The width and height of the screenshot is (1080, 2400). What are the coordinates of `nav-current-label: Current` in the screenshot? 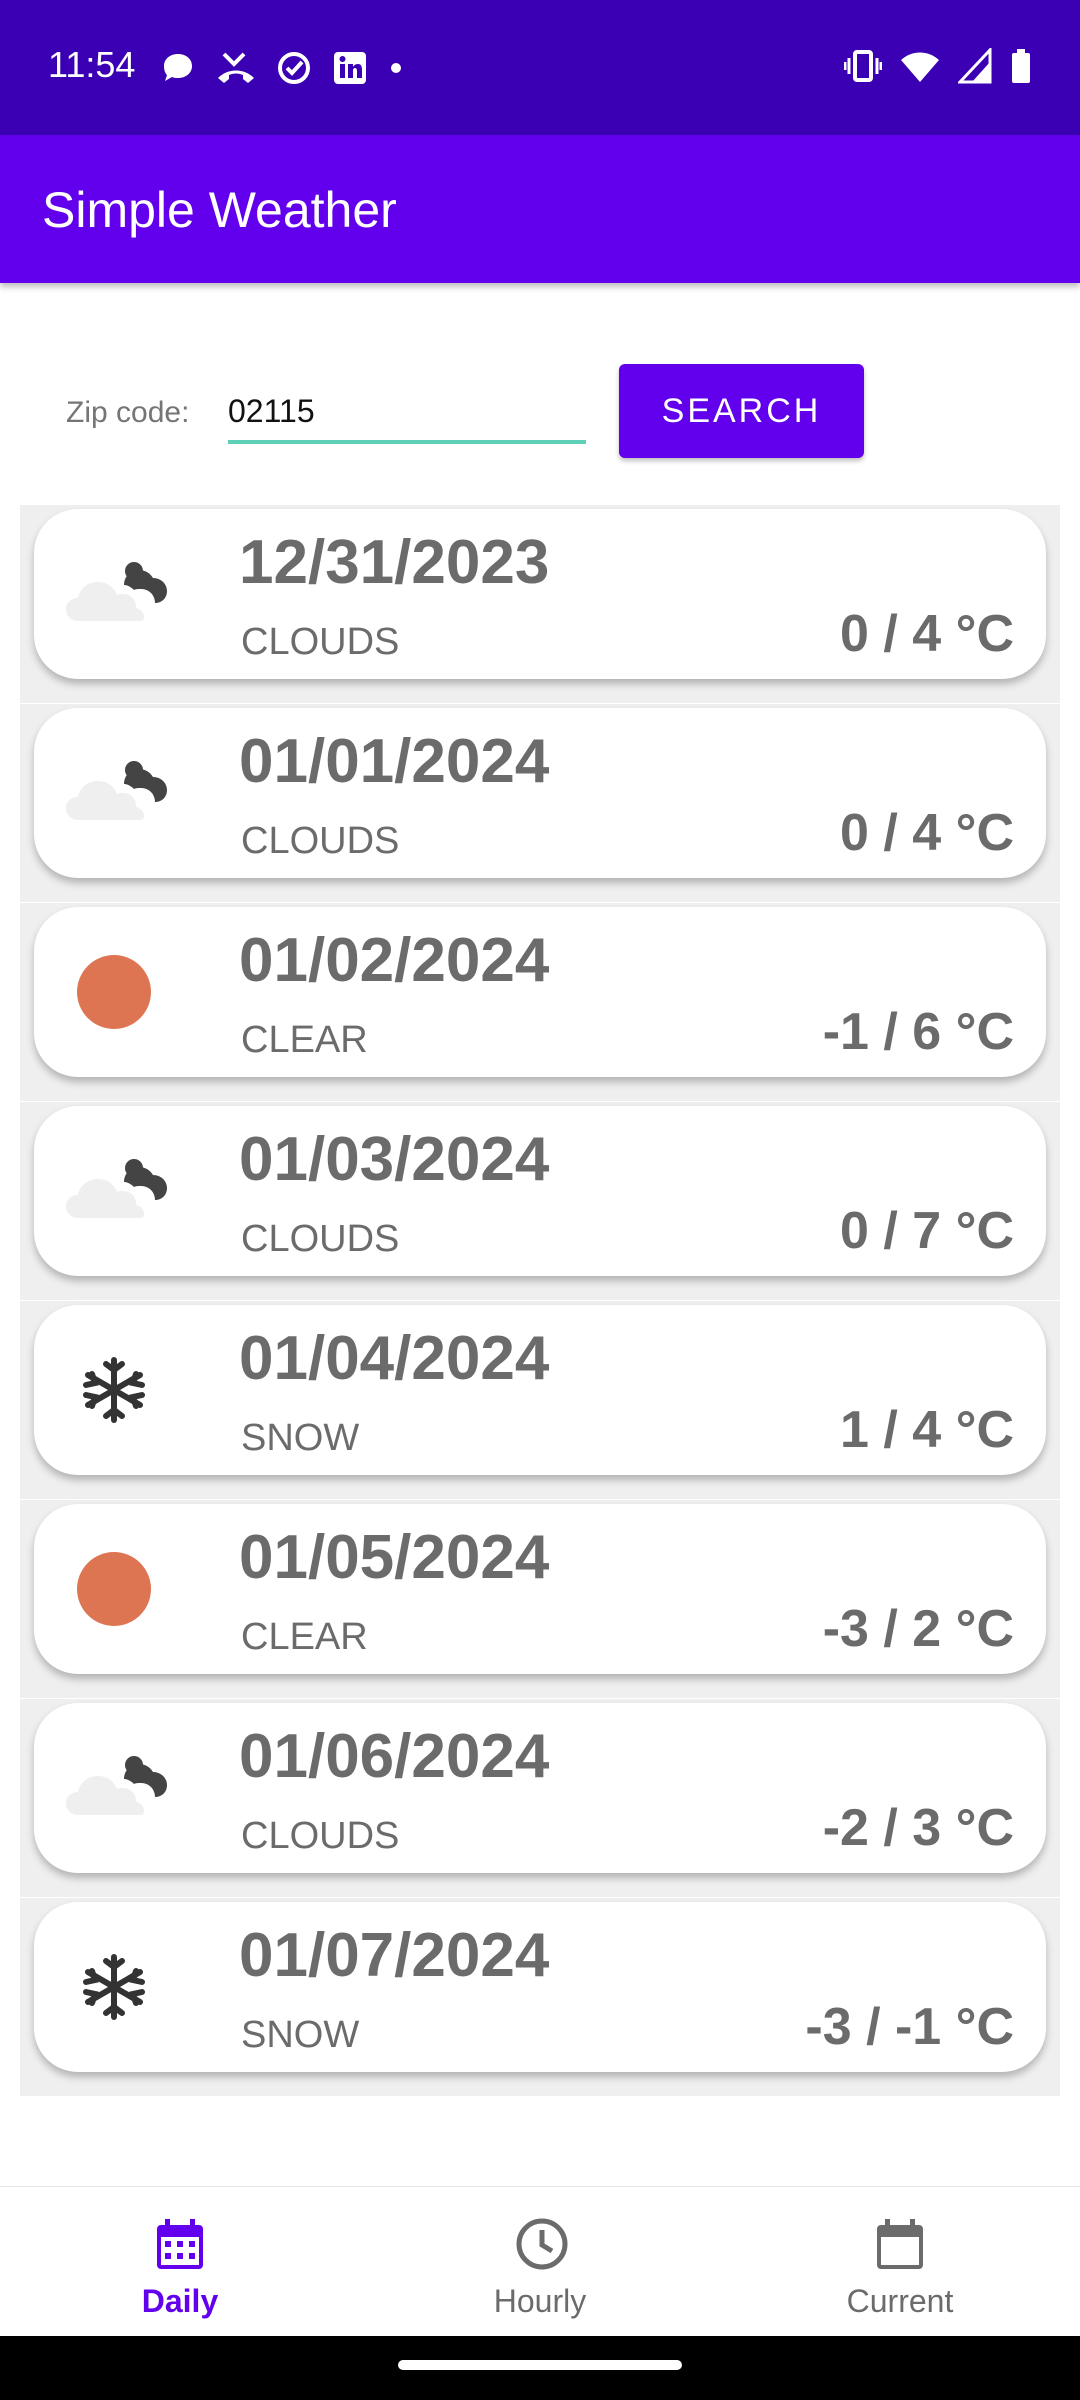 It's located at (900, 2301).